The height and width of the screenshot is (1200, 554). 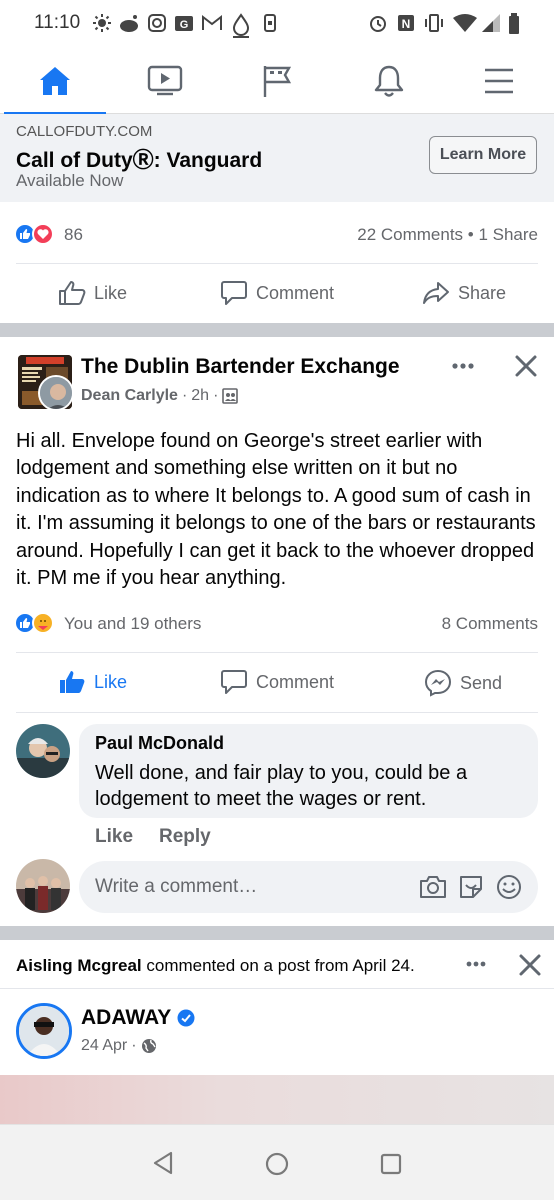 I want to click on back-icon, so click(x=163, y=1163).